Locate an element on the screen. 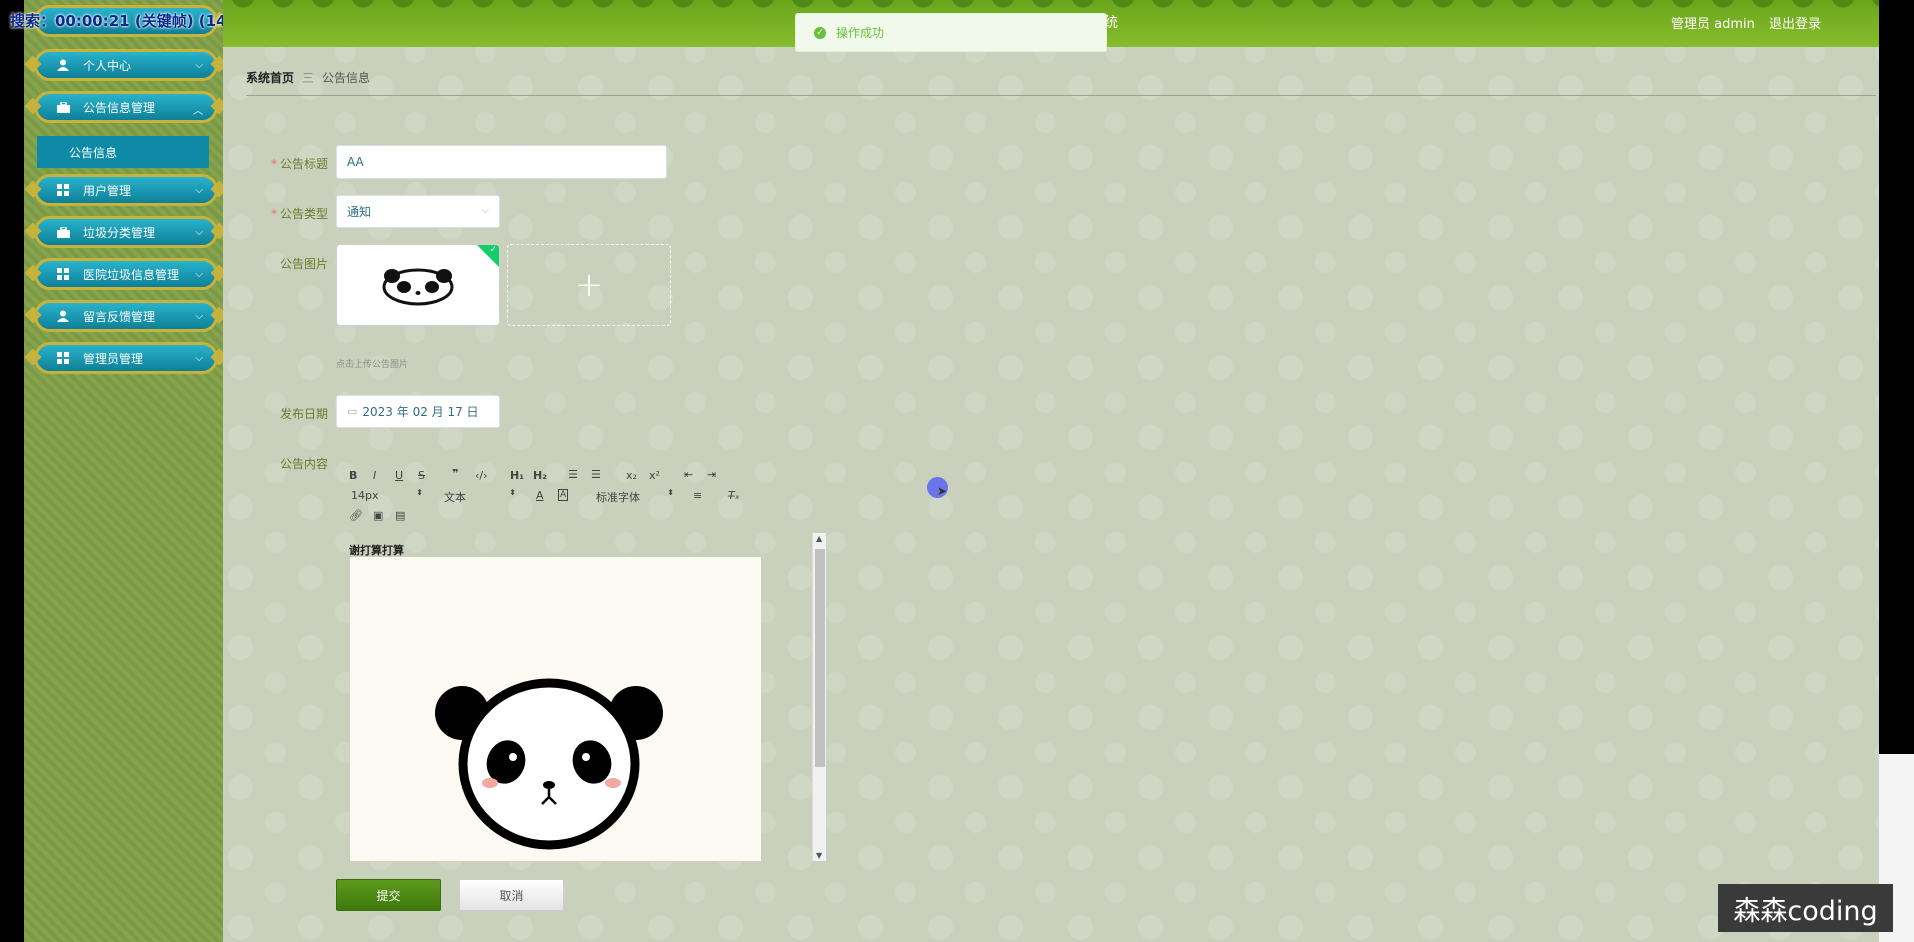 This screenshot has height=942, width=1914. sidebar-item-user-management: 用户管理 ⌵ is located at coordinates (126, 190).